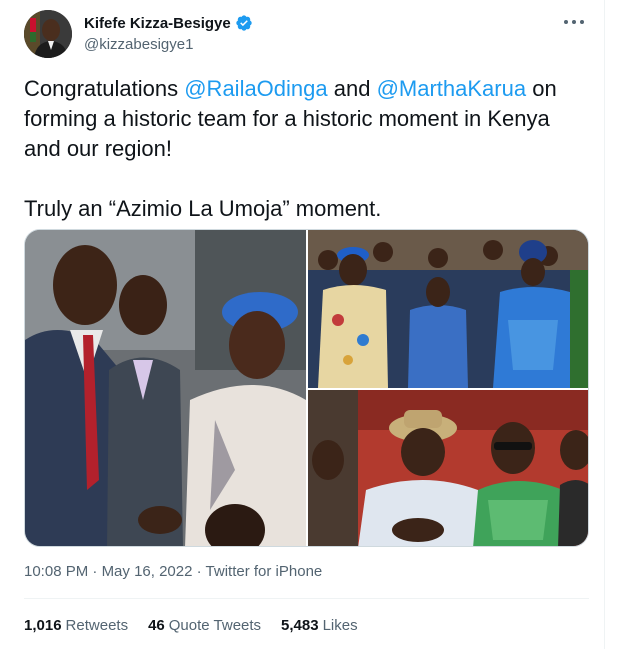 This screenshot has width=619, height=649. I want to click on author-display-name: Kifefe Kizza-Besigye, so click(157, 23).